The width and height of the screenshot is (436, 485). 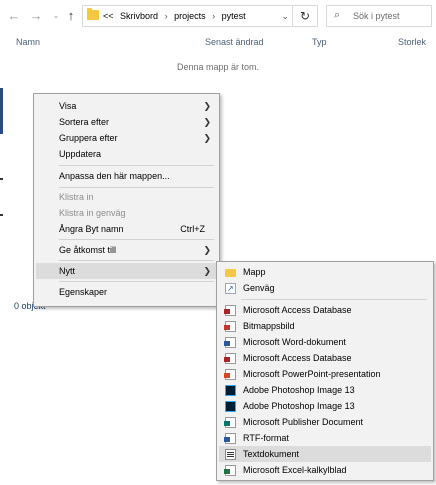 I want to click on column-header-size: Storlek, so click(x=412, y=42).